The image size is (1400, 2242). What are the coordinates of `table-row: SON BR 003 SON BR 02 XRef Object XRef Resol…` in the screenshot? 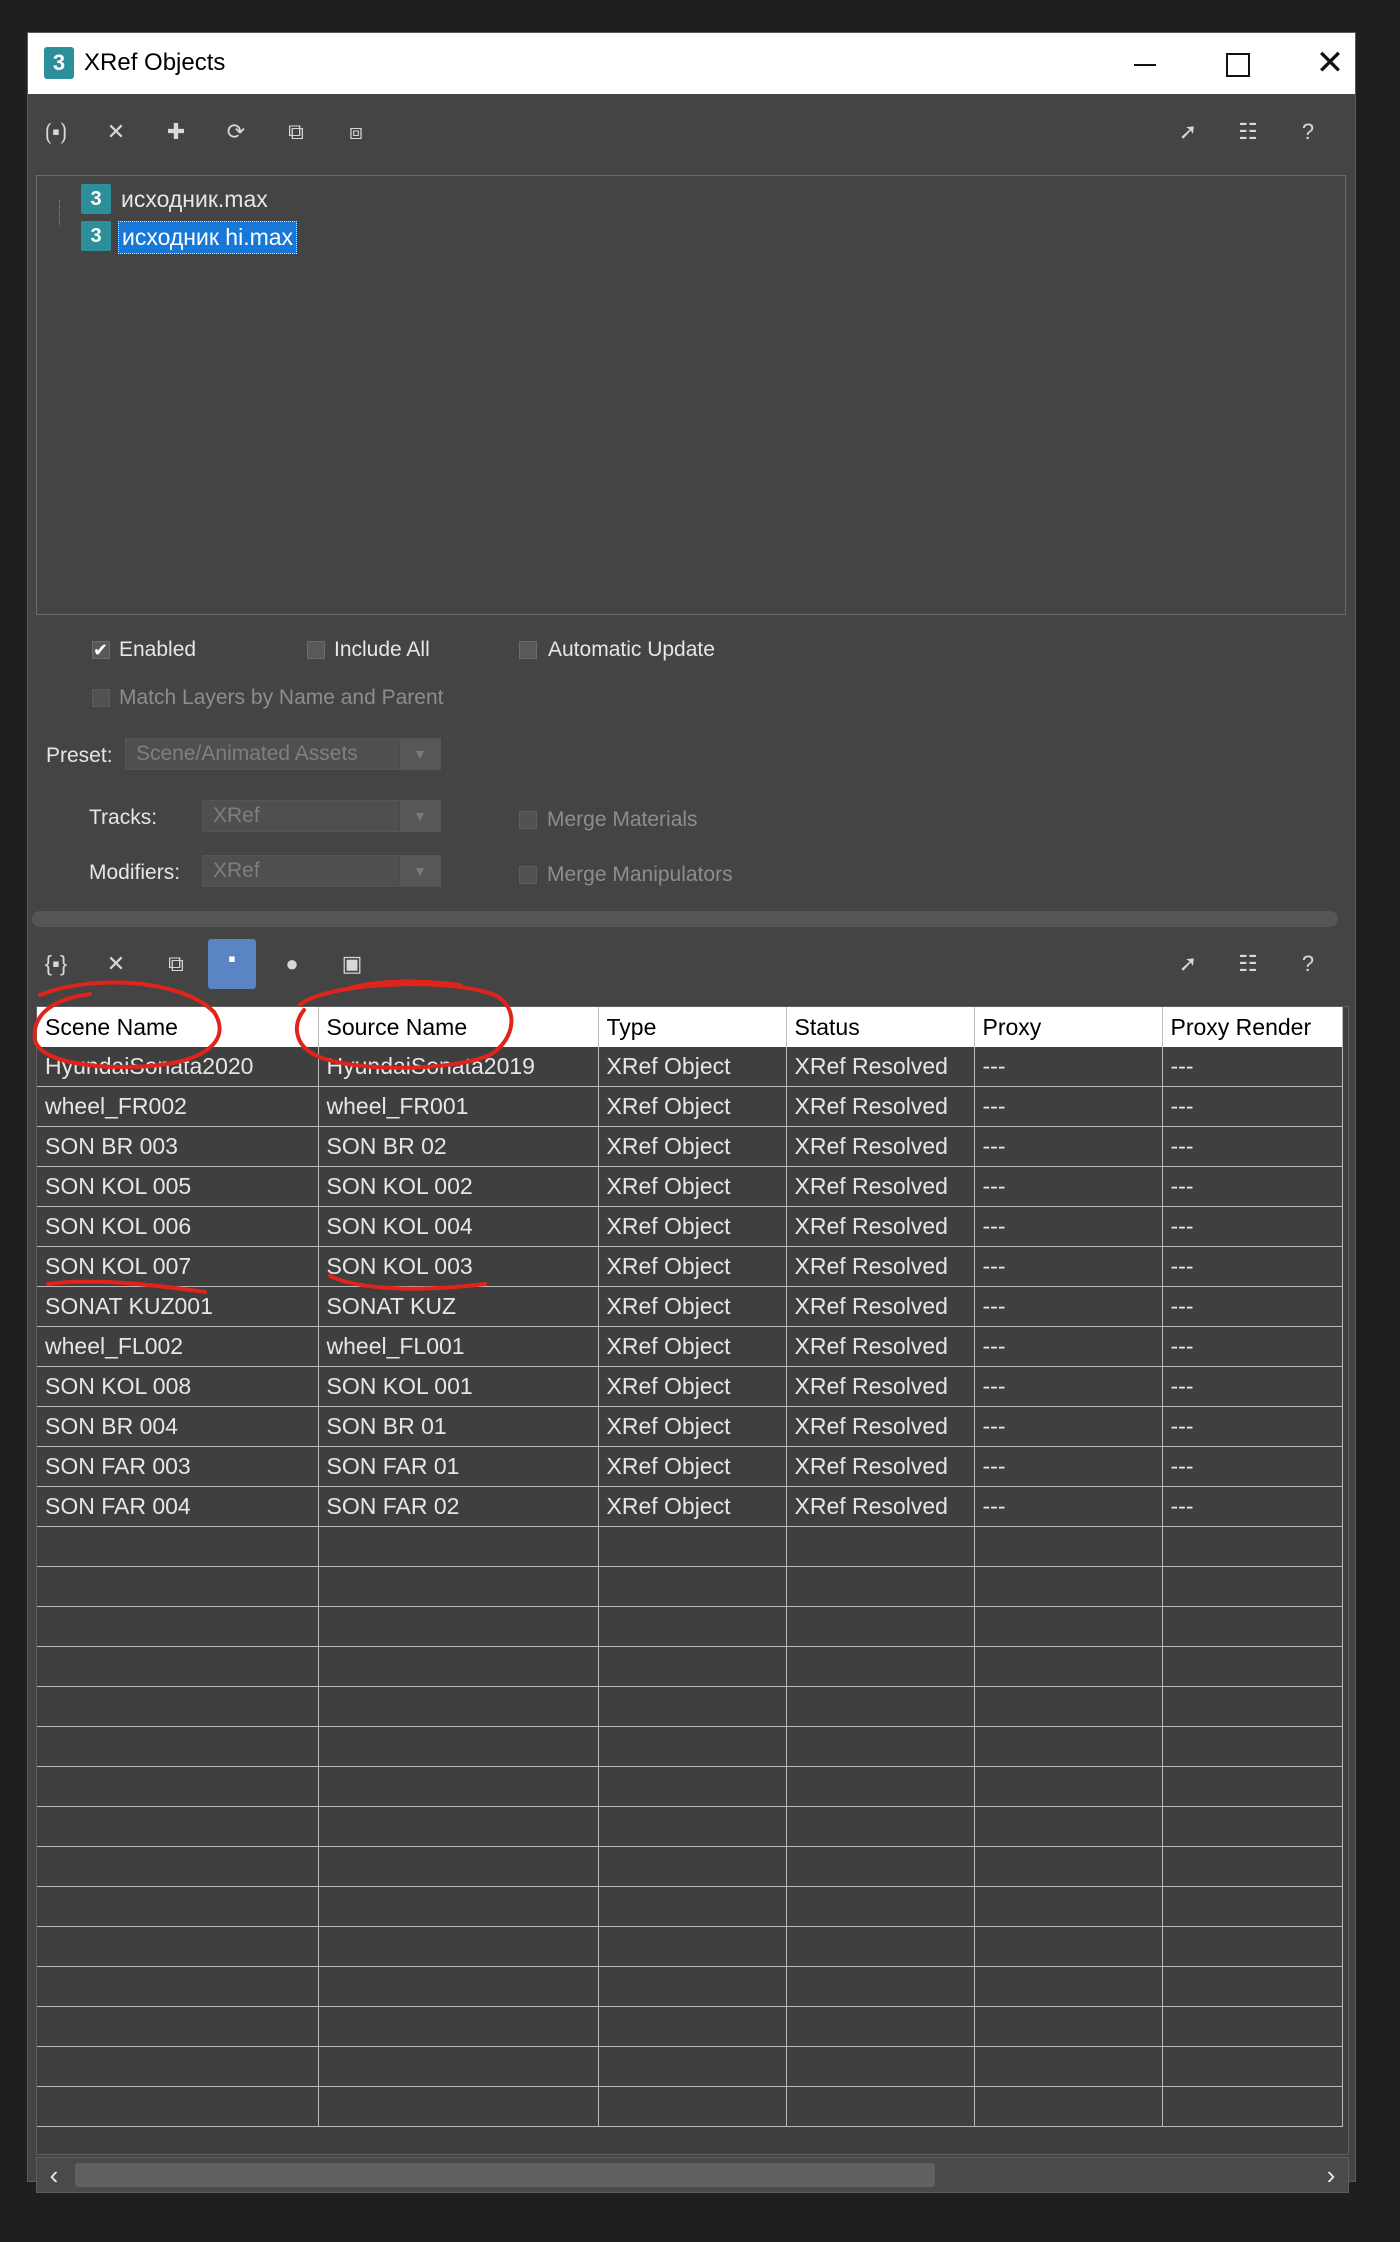 It's located at (690, 1146).